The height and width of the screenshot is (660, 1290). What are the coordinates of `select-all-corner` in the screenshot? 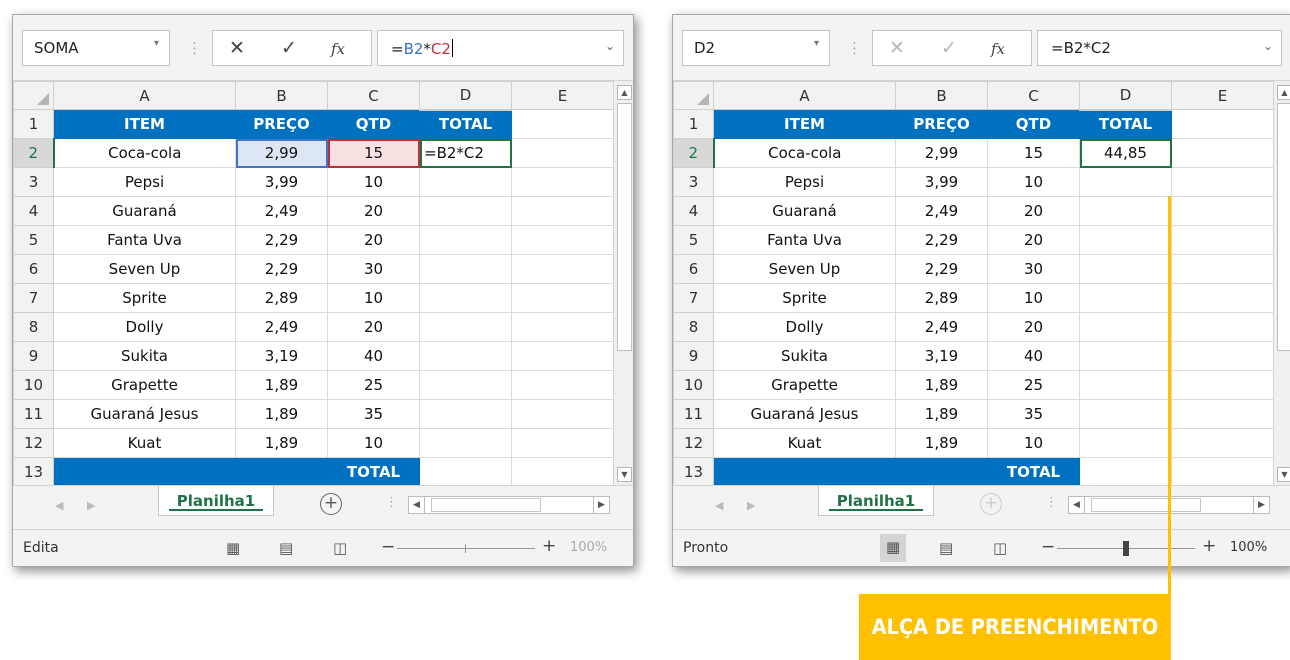 It's located at (33, 95).